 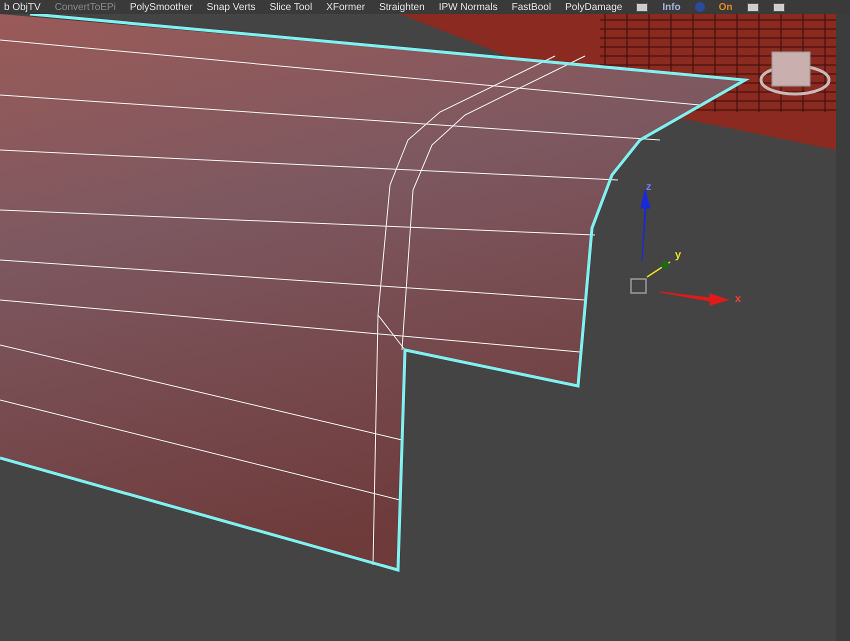 What do you see at coordinates (695, 299) in the screenshot?
I see `axis-arrow` at bounding box center [695, 299].